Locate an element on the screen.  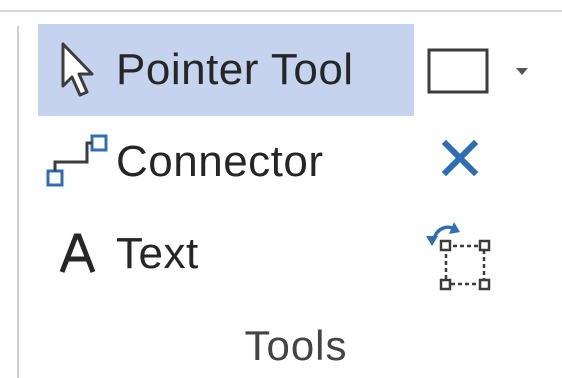
dropdown-arrow-icon is located at coordinates (522, 72).